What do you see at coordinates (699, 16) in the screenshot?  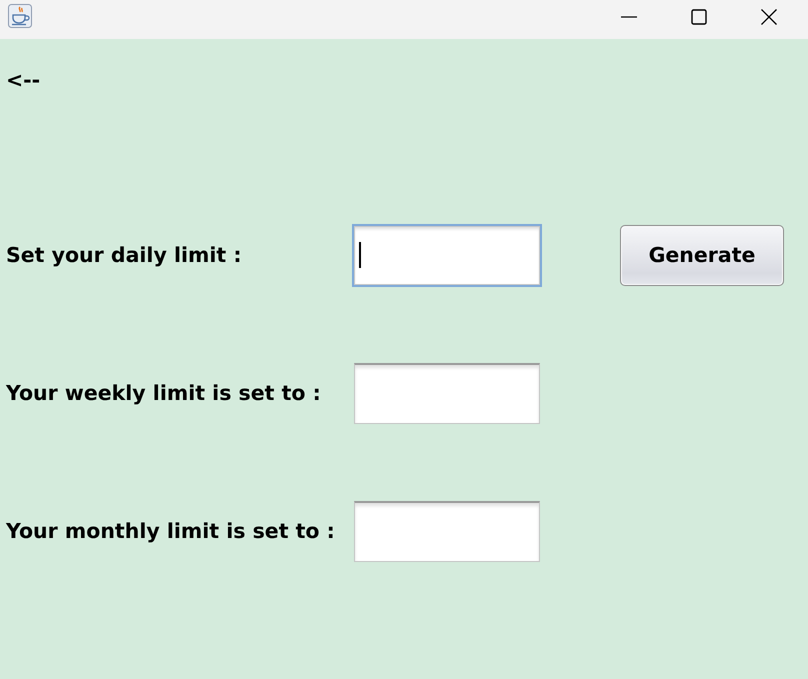 I see `maximize-icon` at bounding box center [699, 16].